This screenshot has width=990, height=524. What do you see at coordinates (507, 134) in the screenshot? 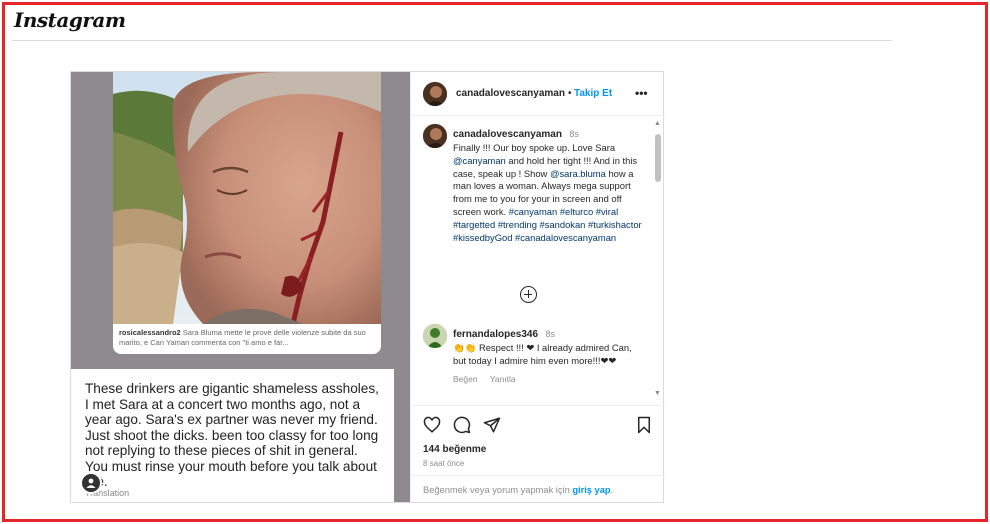
I see `caption-username: canadalovescanyaman` at bounding box center [507, 134].